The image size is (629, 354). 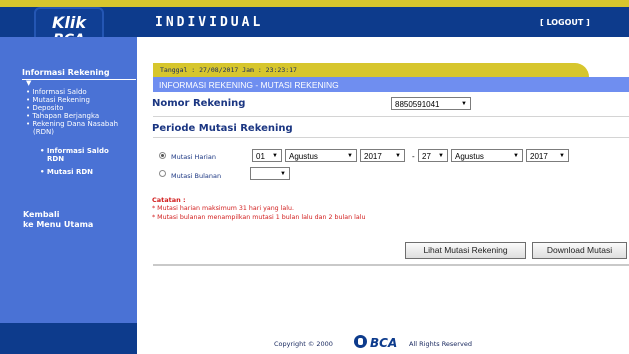 What do you see at coordinates (193, 157) in the screenshot?
I see `radio-label-harian: Mutasi Harian` at bounding box center [193, 157].